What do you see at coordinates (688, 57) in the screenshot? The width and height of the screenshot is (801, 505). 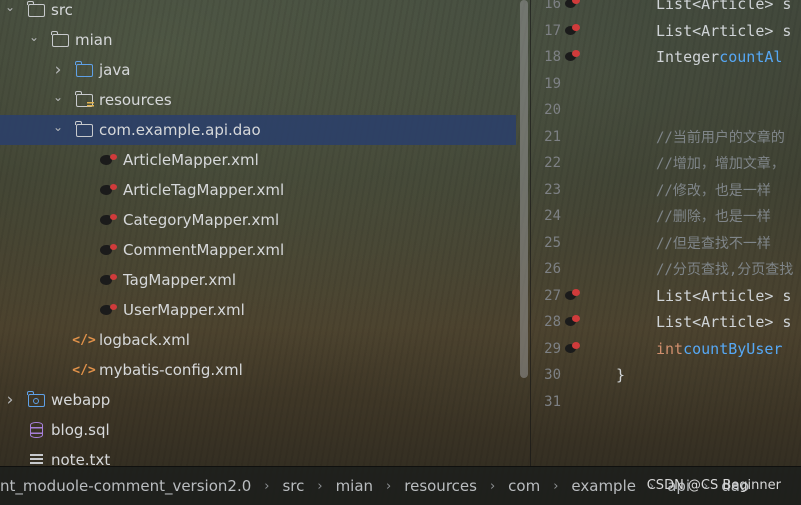 I see `code-token: Integer` at bounding box center [688, 57].